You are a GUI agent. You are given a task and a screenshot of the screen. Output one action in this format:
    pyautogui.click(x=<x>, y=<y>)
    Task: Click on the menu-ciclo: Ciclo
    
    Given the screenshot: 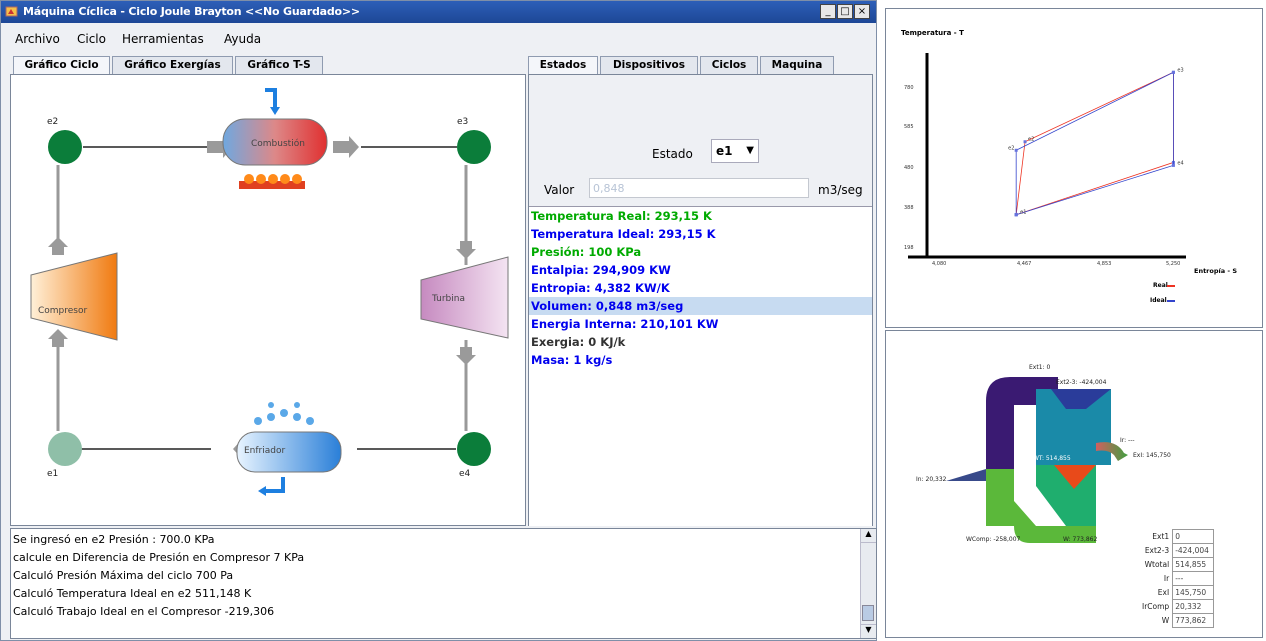 What is the action you would take?
    pyautogui.click(x=91, y=39)
    